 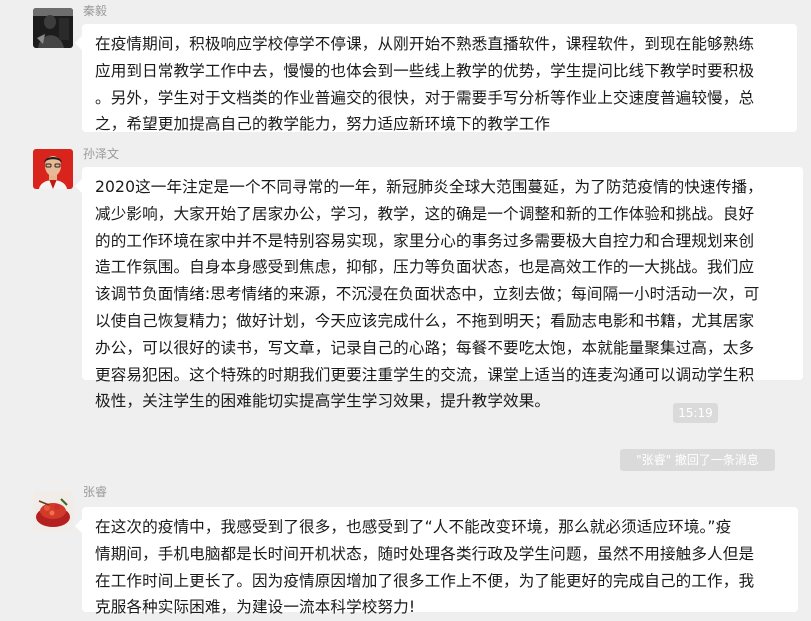 I want to click on user-photo-food-icon, so click(x=53, y=511).